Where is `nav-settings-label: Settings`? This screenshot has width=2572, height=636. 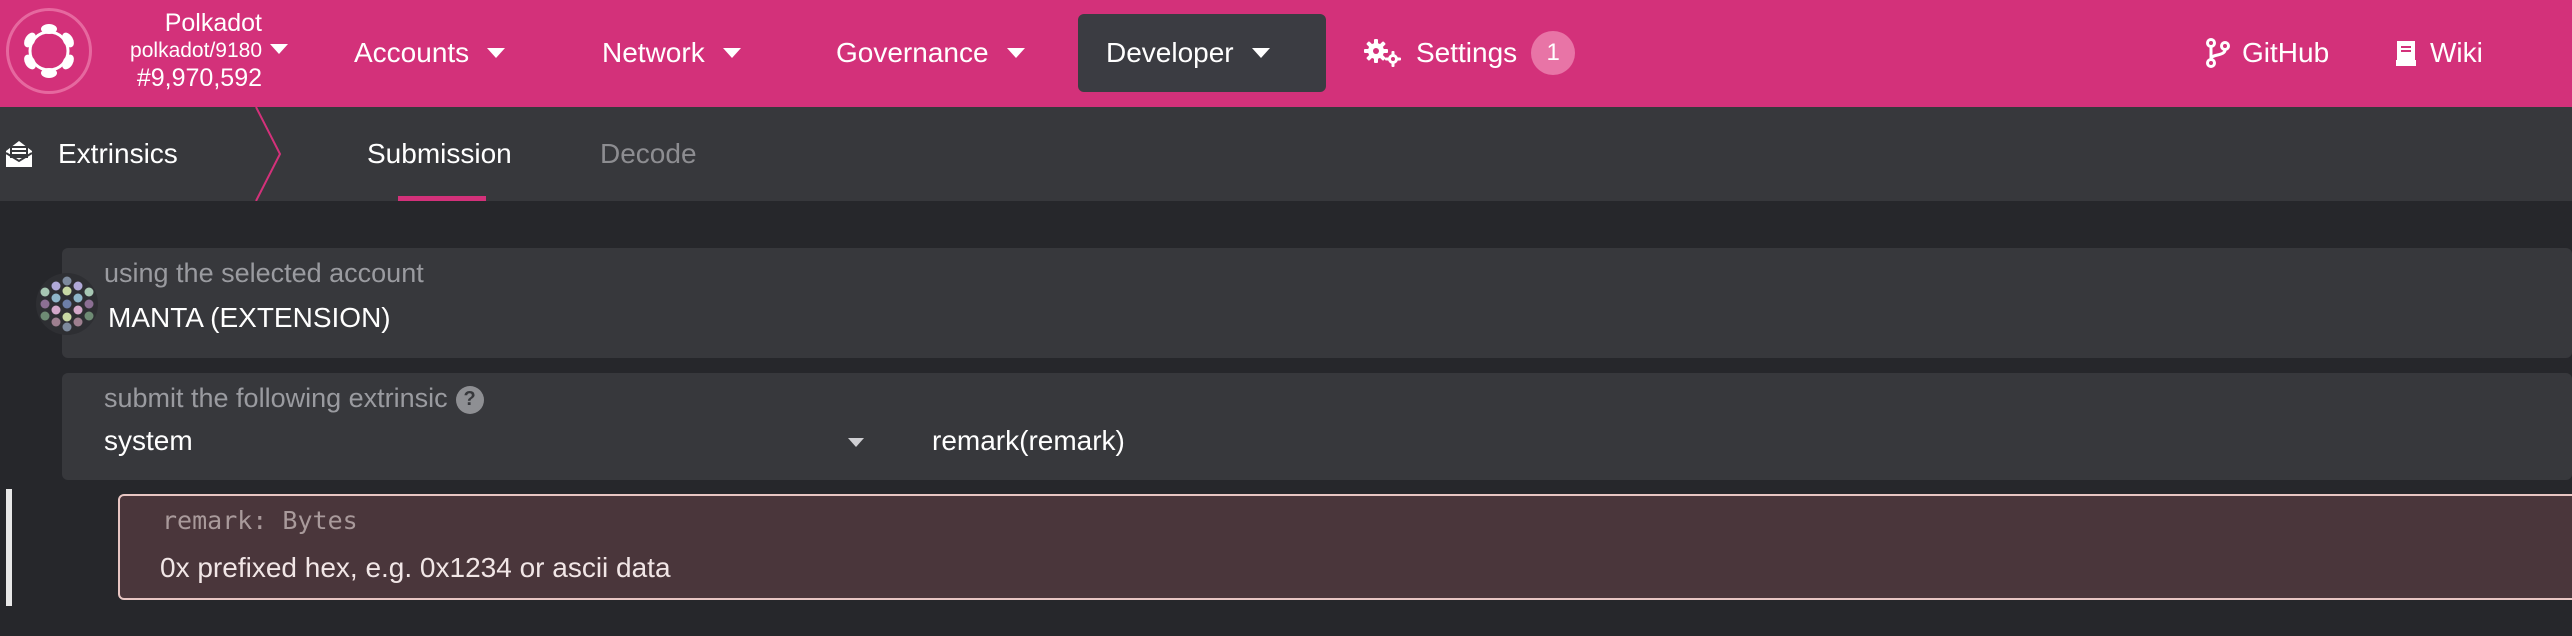 nav-settings-label: Settings is located at coordinates (1467, 52).